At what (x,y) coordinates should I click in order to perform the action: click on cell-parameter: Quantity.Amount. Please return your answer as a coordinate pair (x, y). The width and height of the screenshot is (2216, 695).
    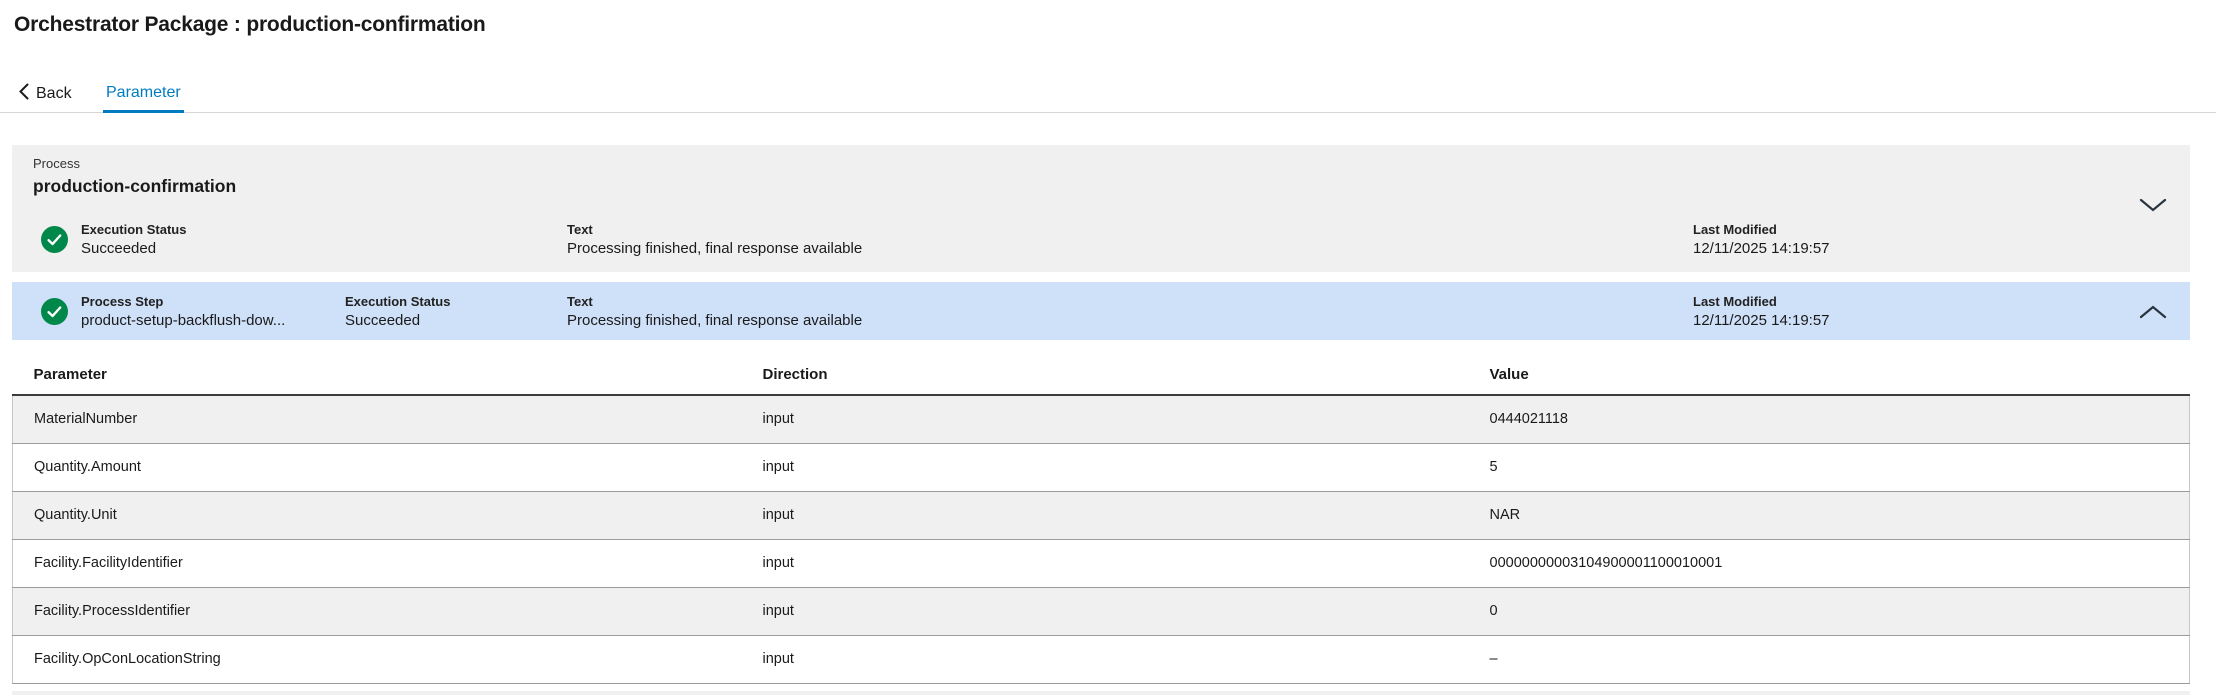
    Looking at the image, I should click on (387, 467).